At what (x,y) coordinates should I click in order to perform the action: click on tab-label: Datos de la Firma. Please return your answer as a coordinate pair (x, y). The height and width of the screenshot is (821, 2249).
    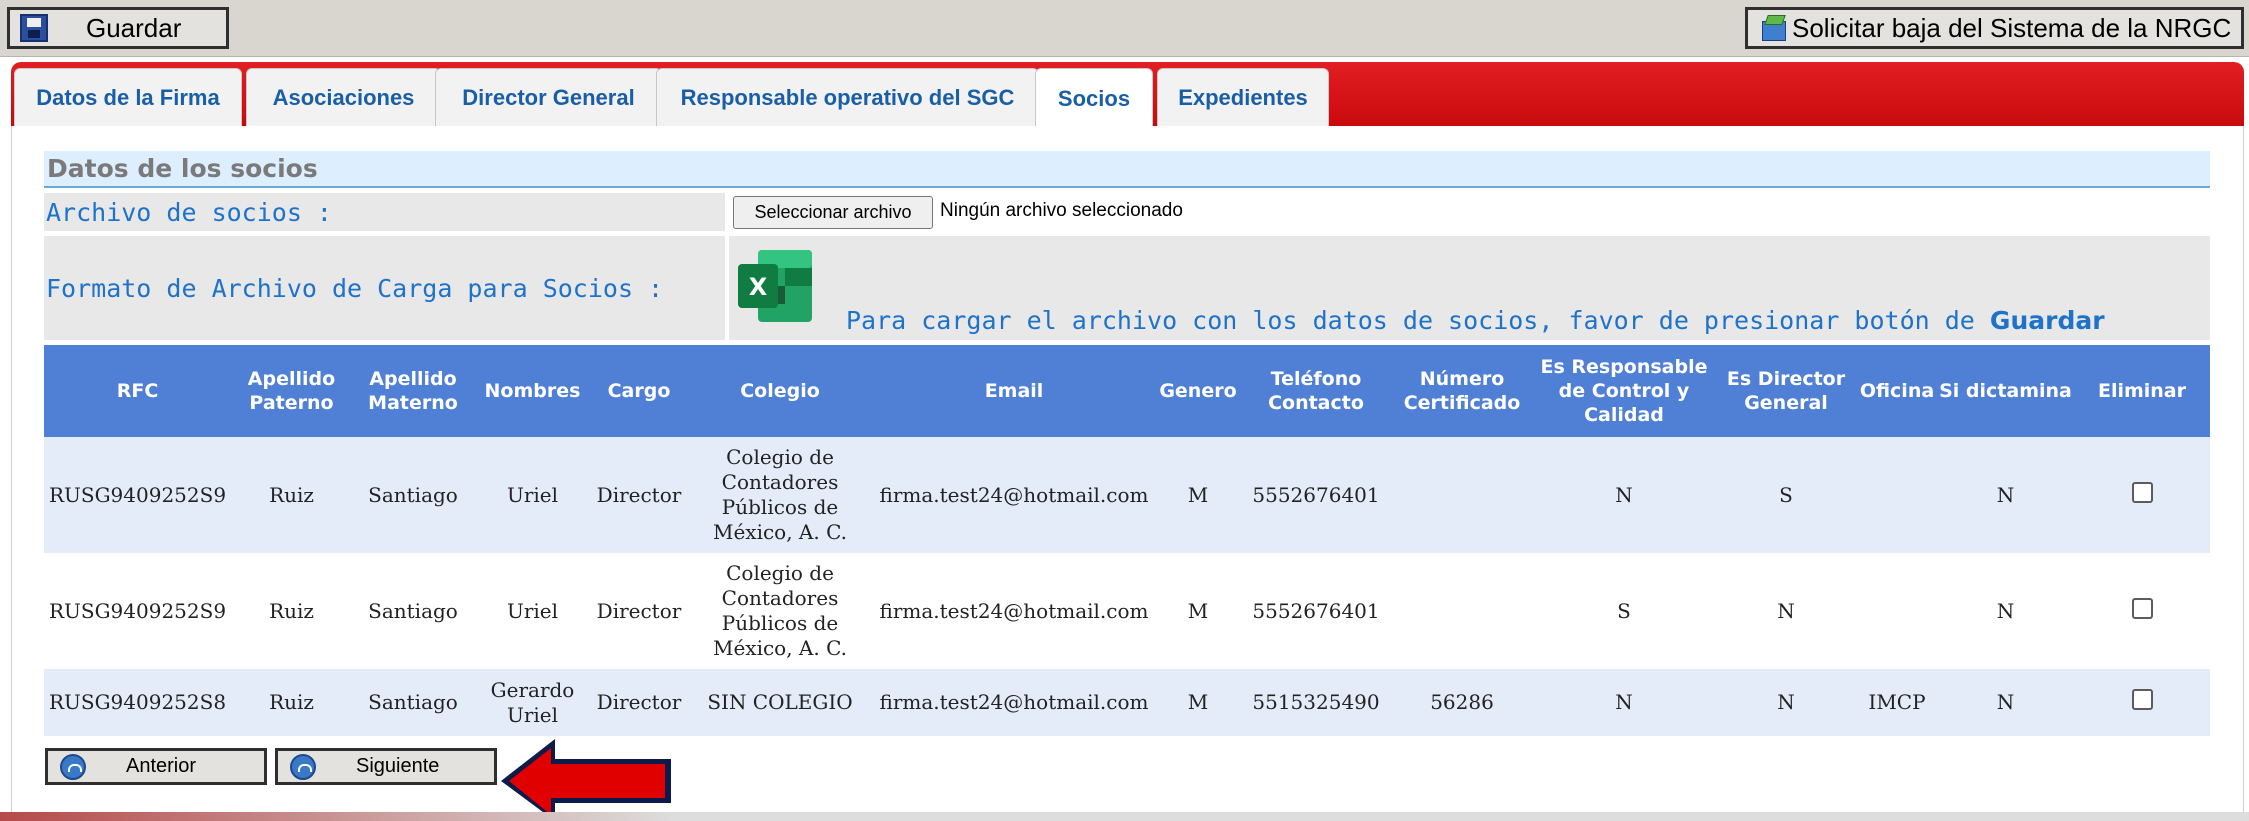
    Looking at the image, I should click on (128, 97).